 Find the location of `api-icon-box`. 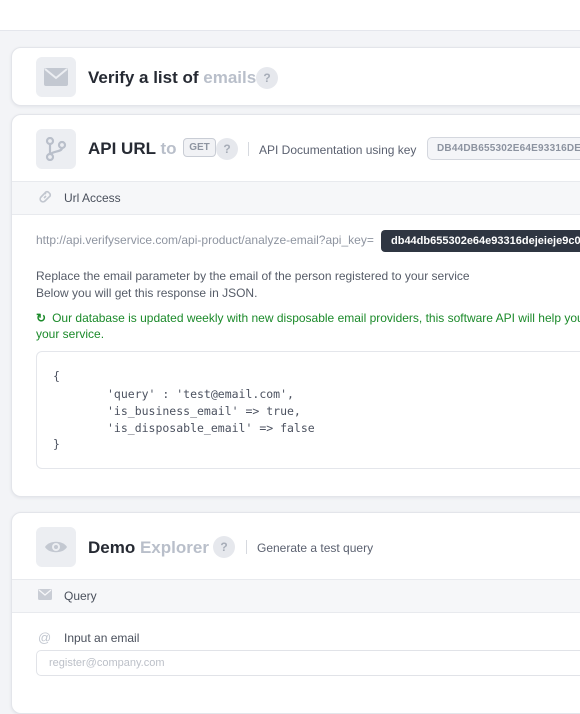

api-icon-box is located at coordinates (56, 149).